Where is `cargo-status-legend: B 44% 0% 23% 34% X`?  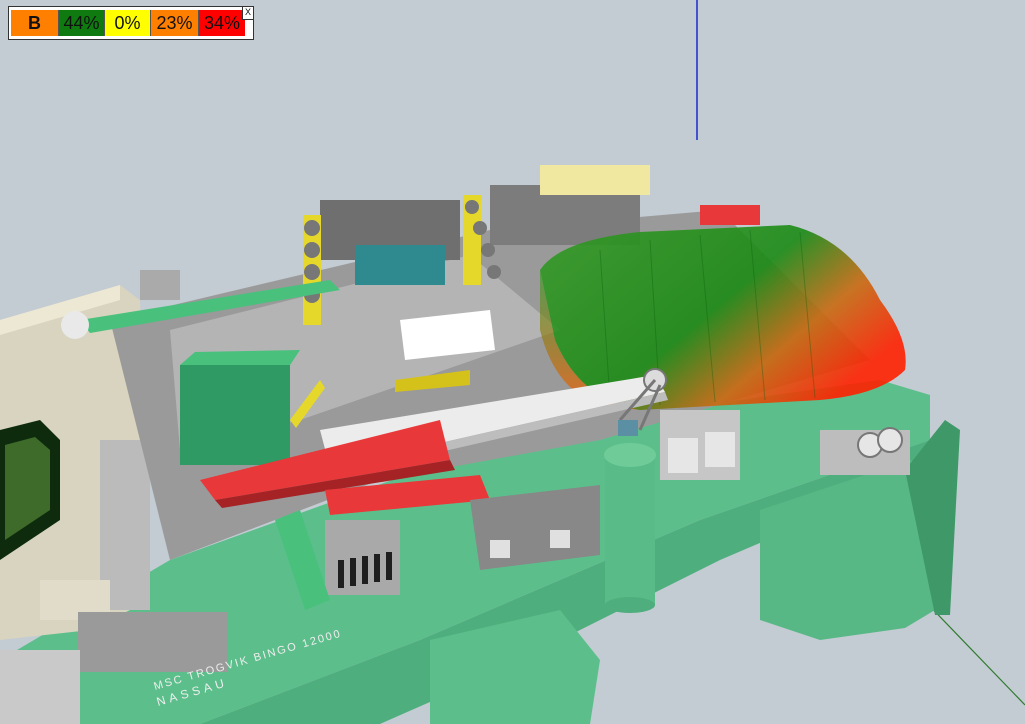 cargo-status-legend: B 44% 0% 23% 34% X is located at coordinates (131, 23).